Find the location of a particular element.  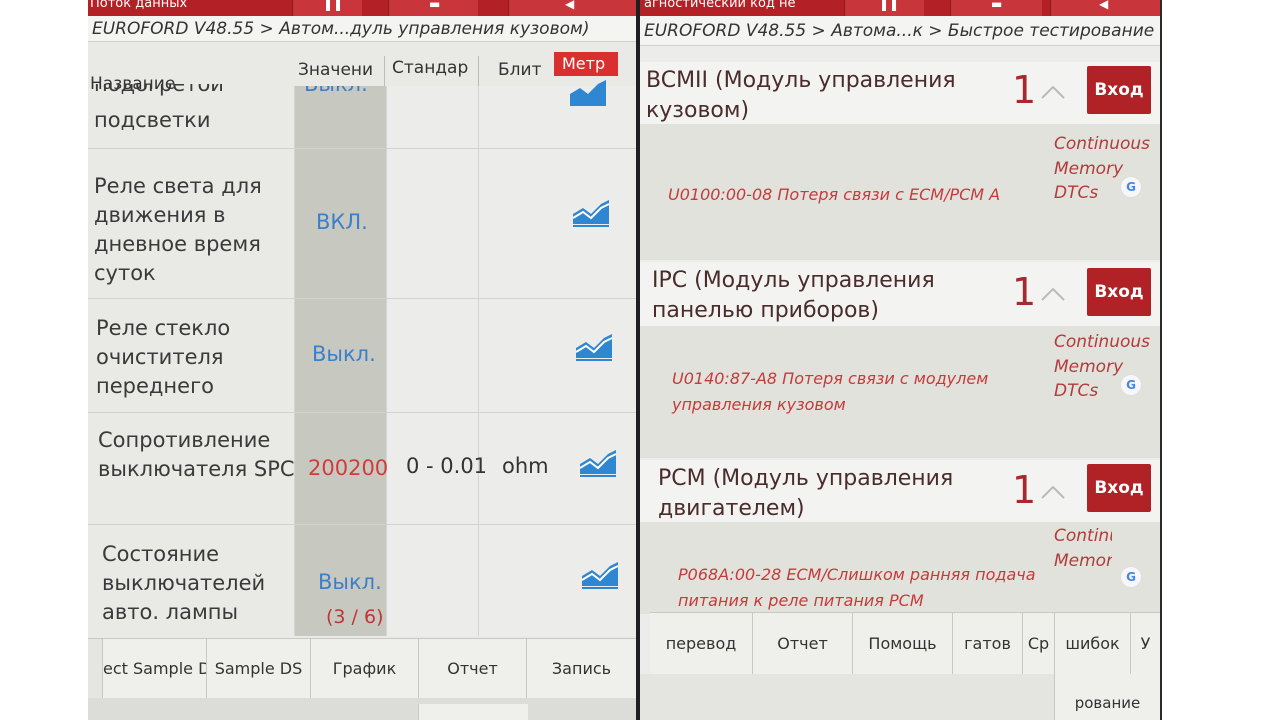

module-title: BCMII (Модуль управления кузовом) is located at coordinates (801, 95).